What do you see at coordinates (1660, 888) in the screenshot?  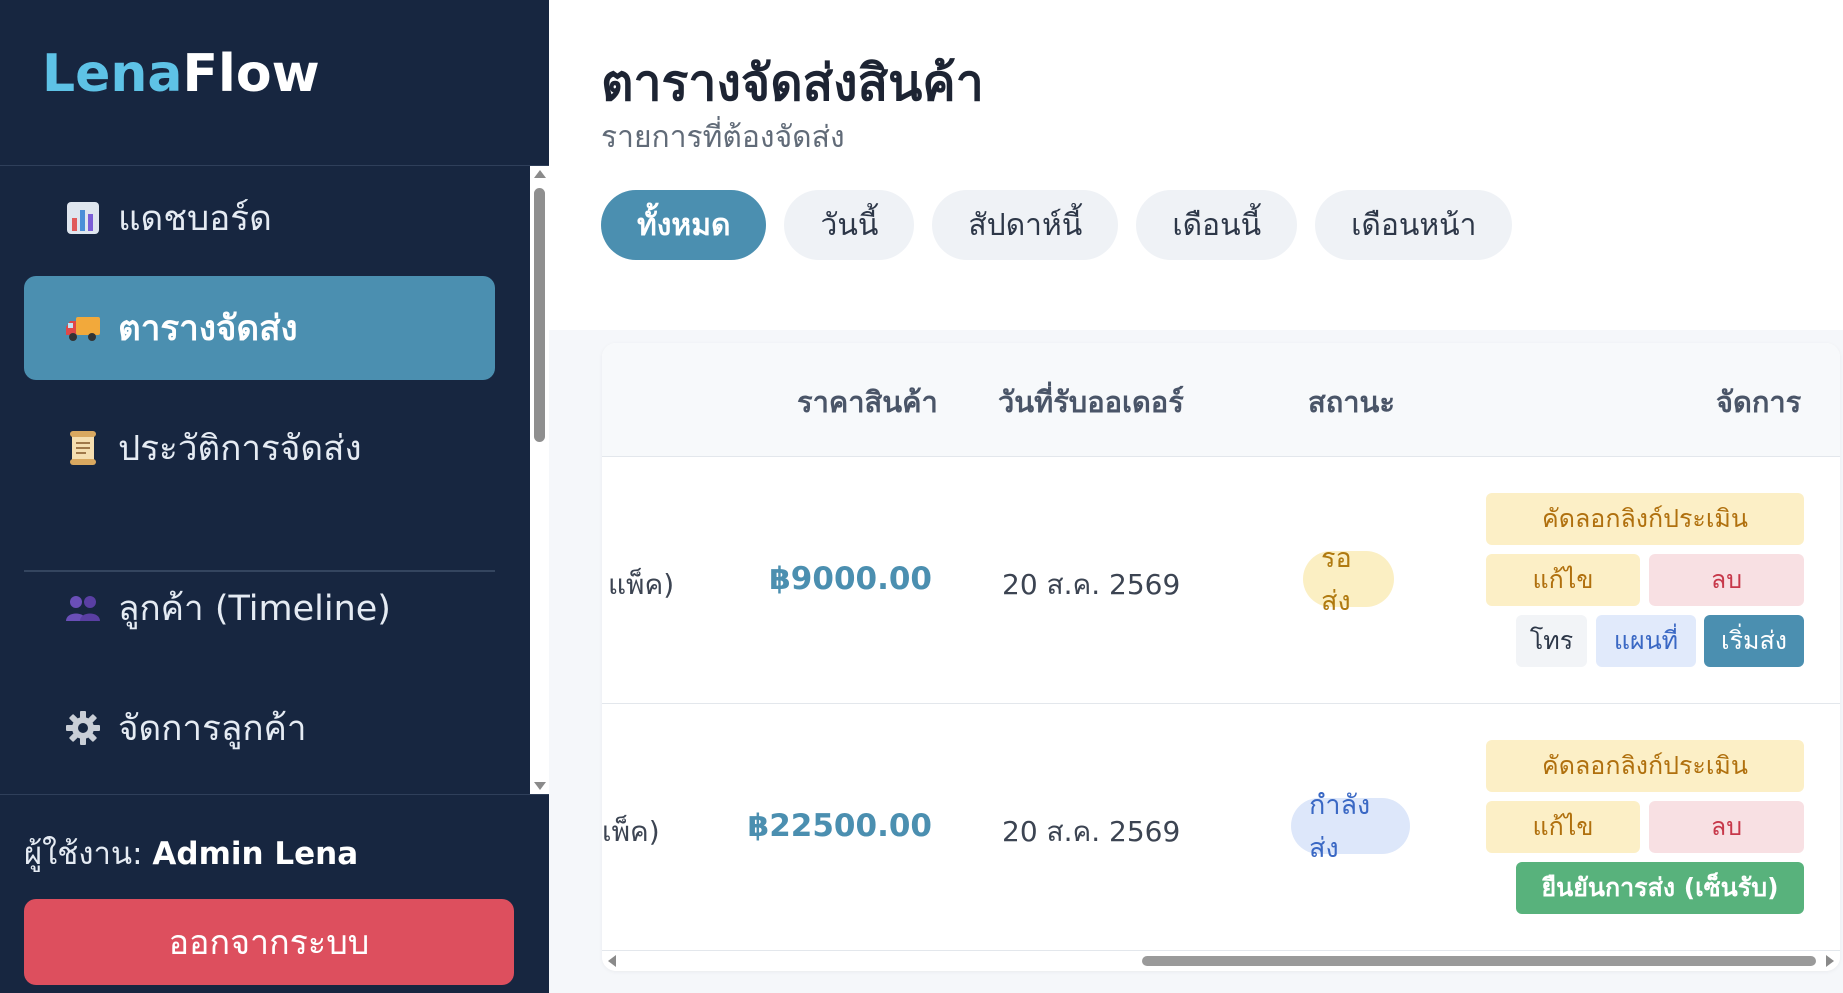 I see `confirm-delivery-button: ยืนยันการส่ง (เซ็นรับ)` at bounding box center [1660, 888].